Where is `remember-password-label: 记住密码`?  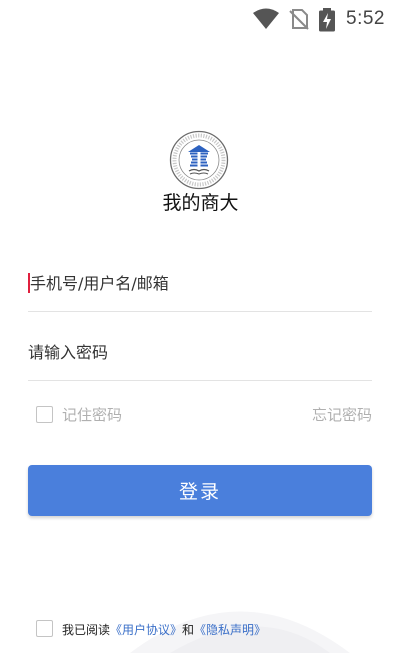 remember-password-label: 记住密码 is located at coordinates (92, 414).